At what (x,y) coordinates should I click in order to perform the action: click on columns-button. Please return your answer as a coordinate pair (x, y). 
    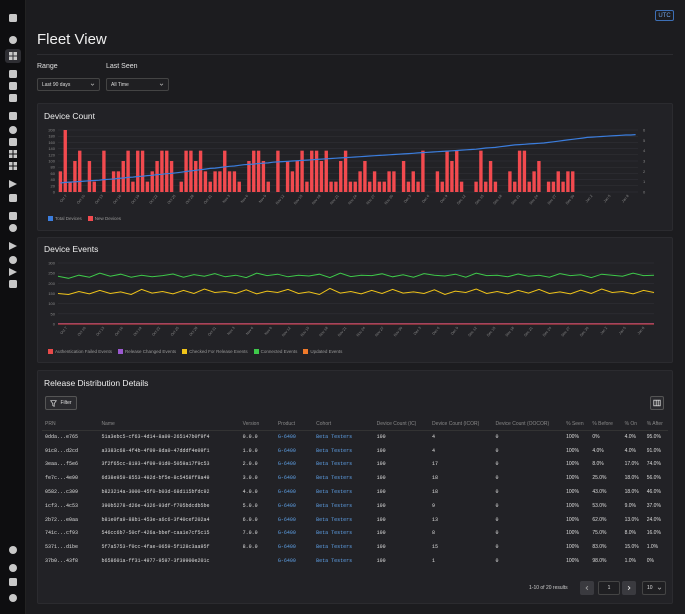
    Looking at the image, I should click on (657, 403).